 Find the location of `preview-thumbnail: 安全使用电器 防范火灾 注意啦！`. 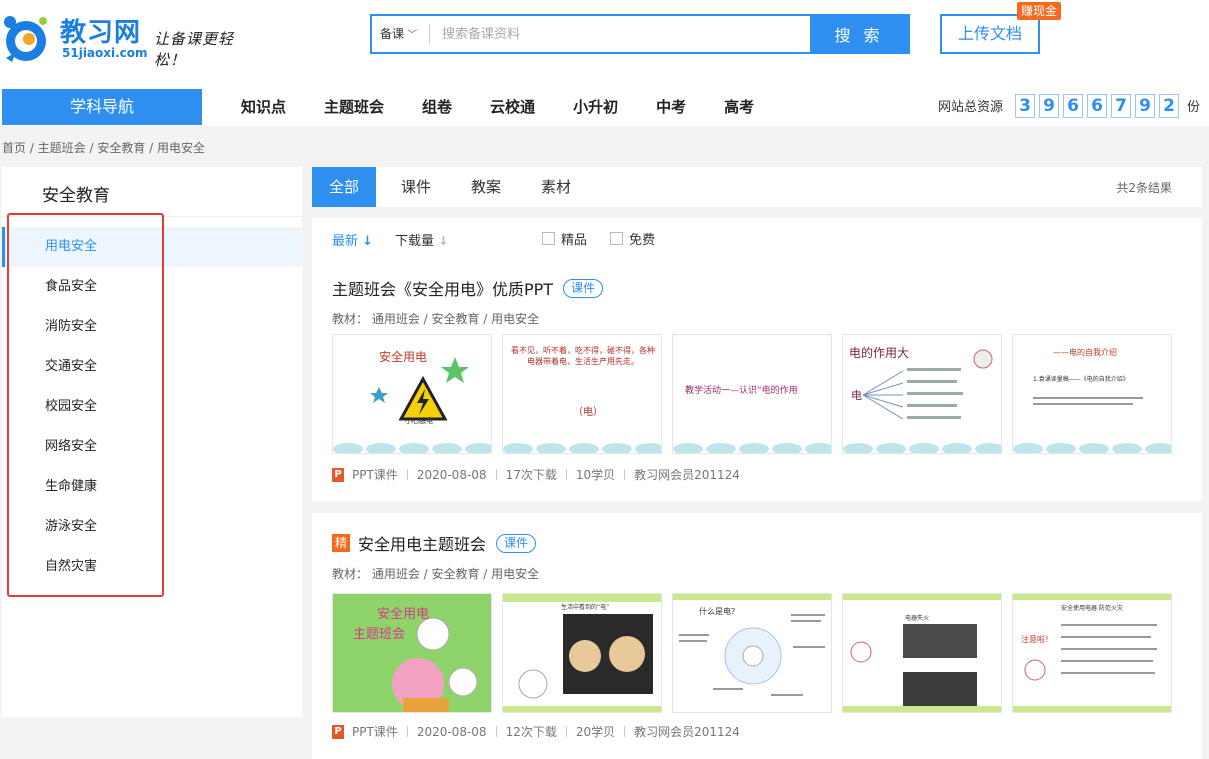

preview-thumbnail: 安全使用电器 防范火灾 注意啦！ is located at coordinates (1092, 653).